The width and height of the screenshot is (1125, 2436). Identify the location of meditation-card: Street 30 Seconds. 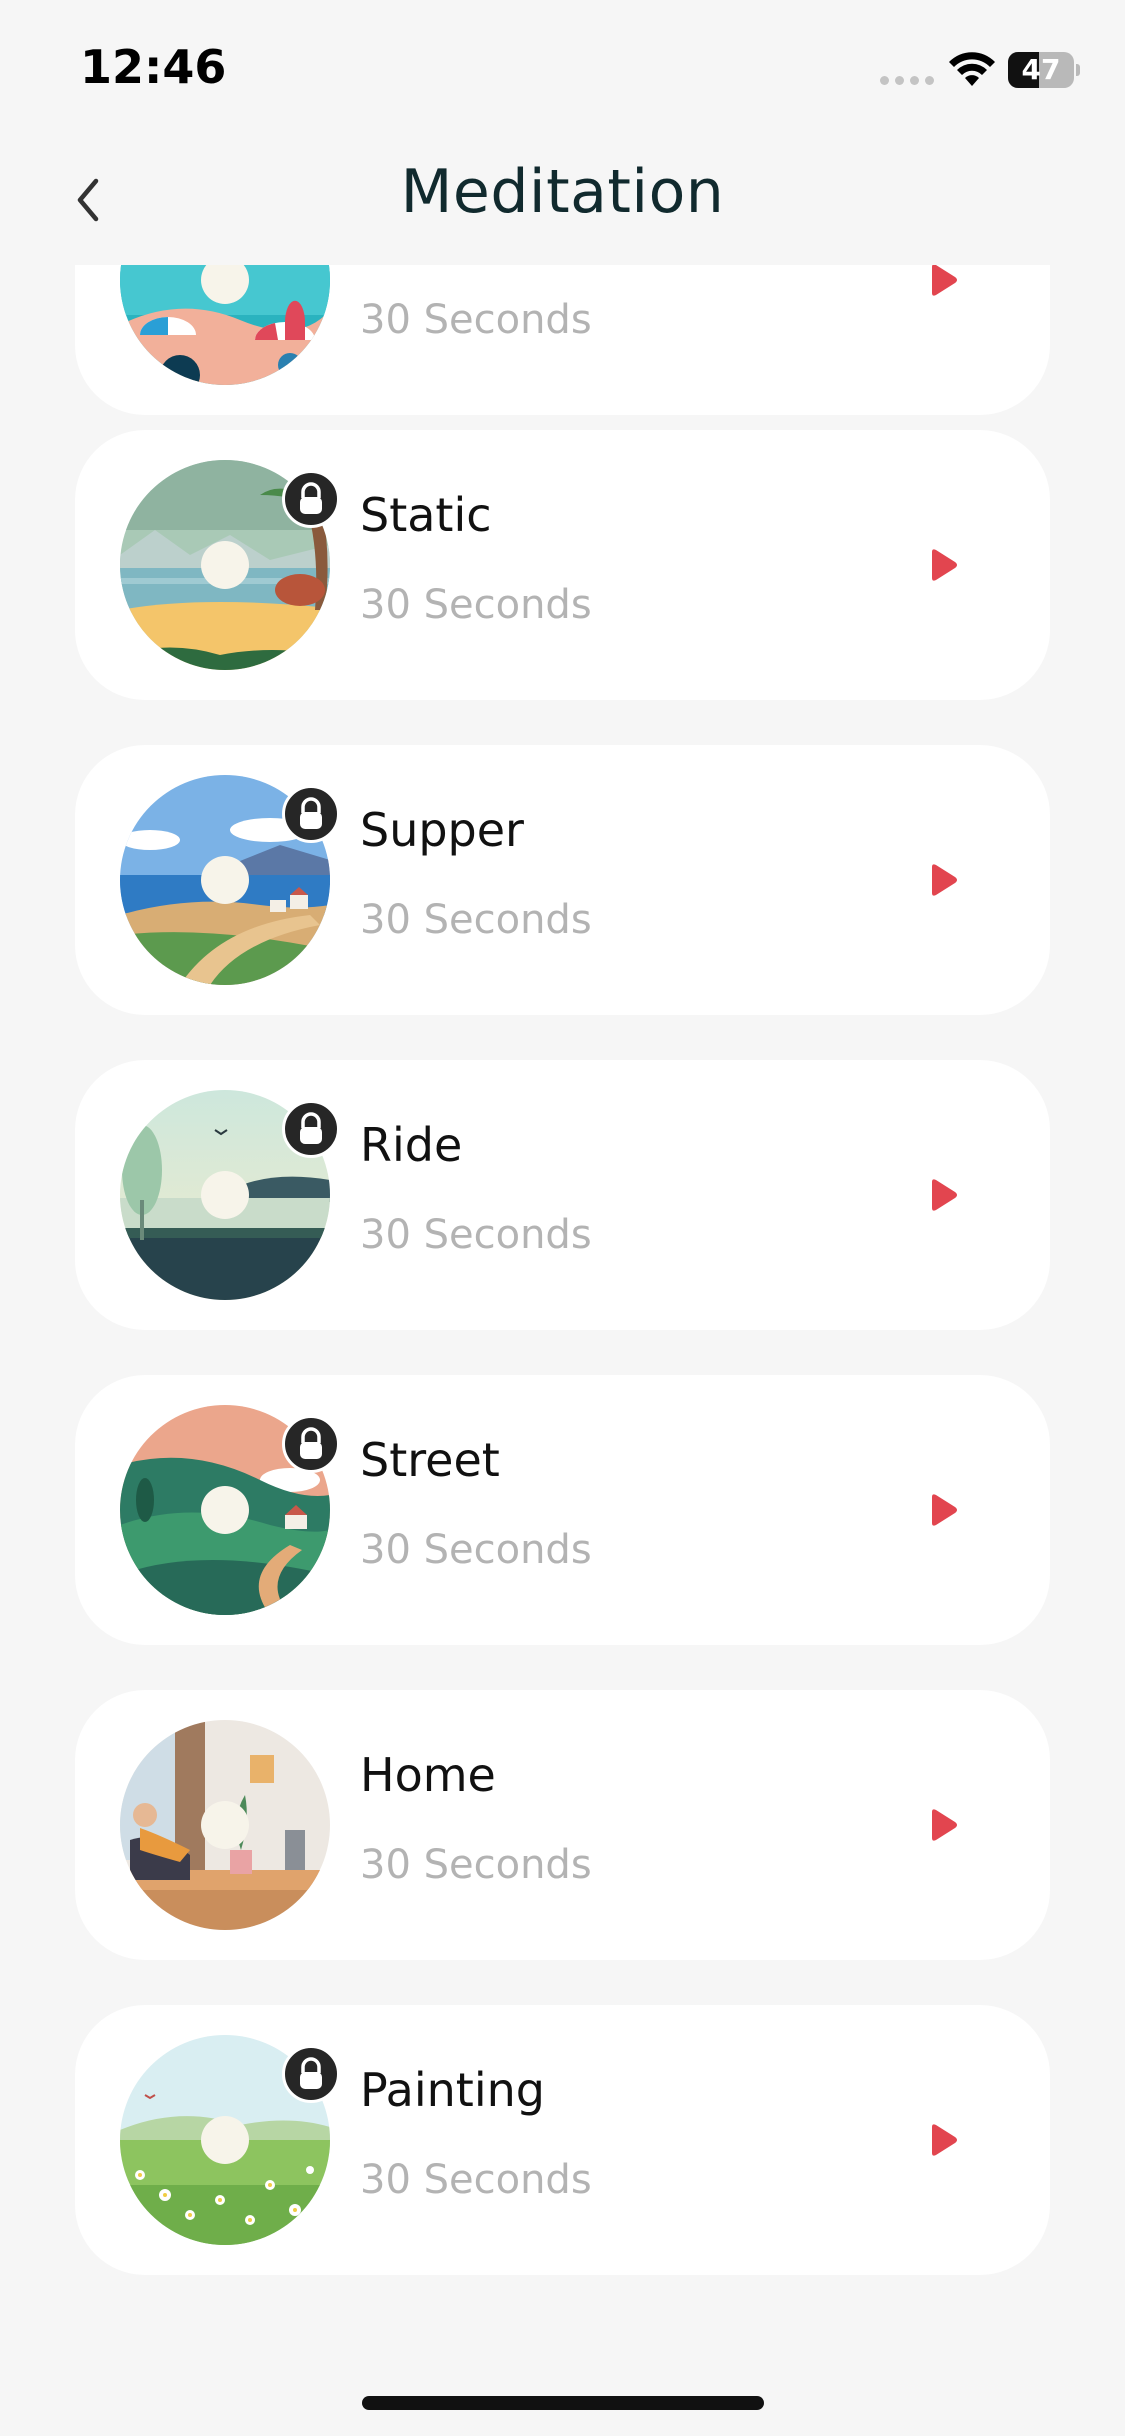
(562, 1510).